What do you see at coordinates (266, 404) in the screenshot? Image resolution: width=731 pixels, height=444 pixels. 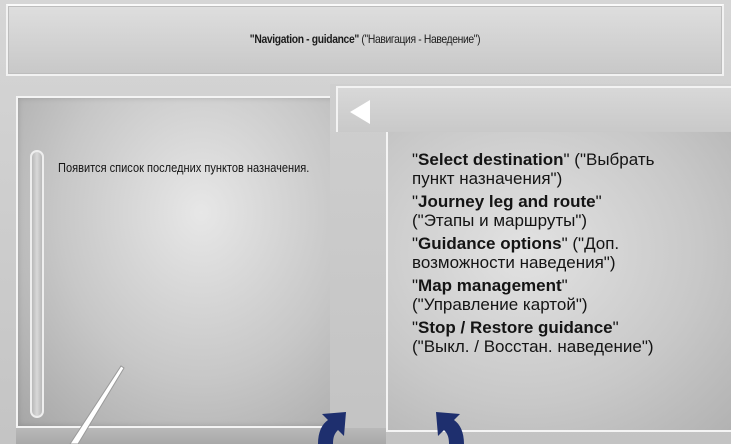 I see `callout-overlay` at bounding box center [266, 404].